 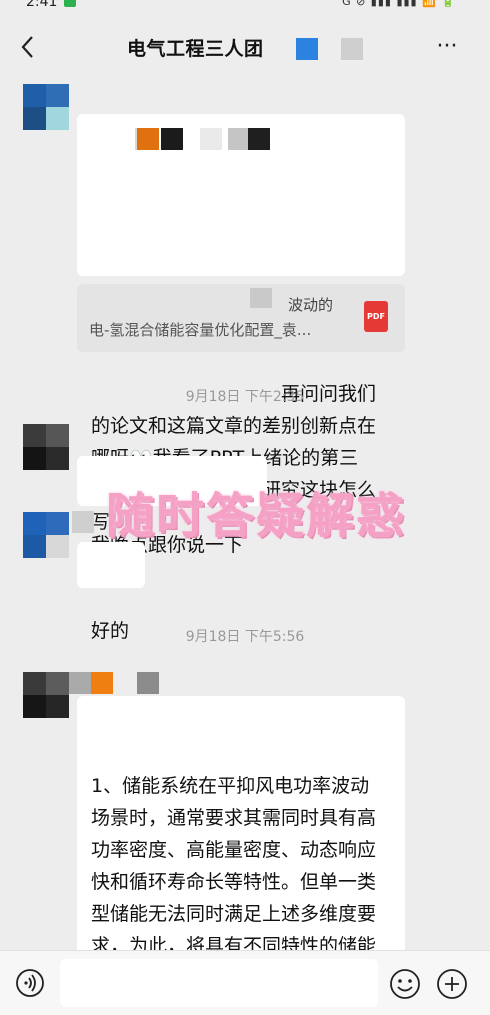 I want to click on status-time: 2:41, so click(x=42, y=5).